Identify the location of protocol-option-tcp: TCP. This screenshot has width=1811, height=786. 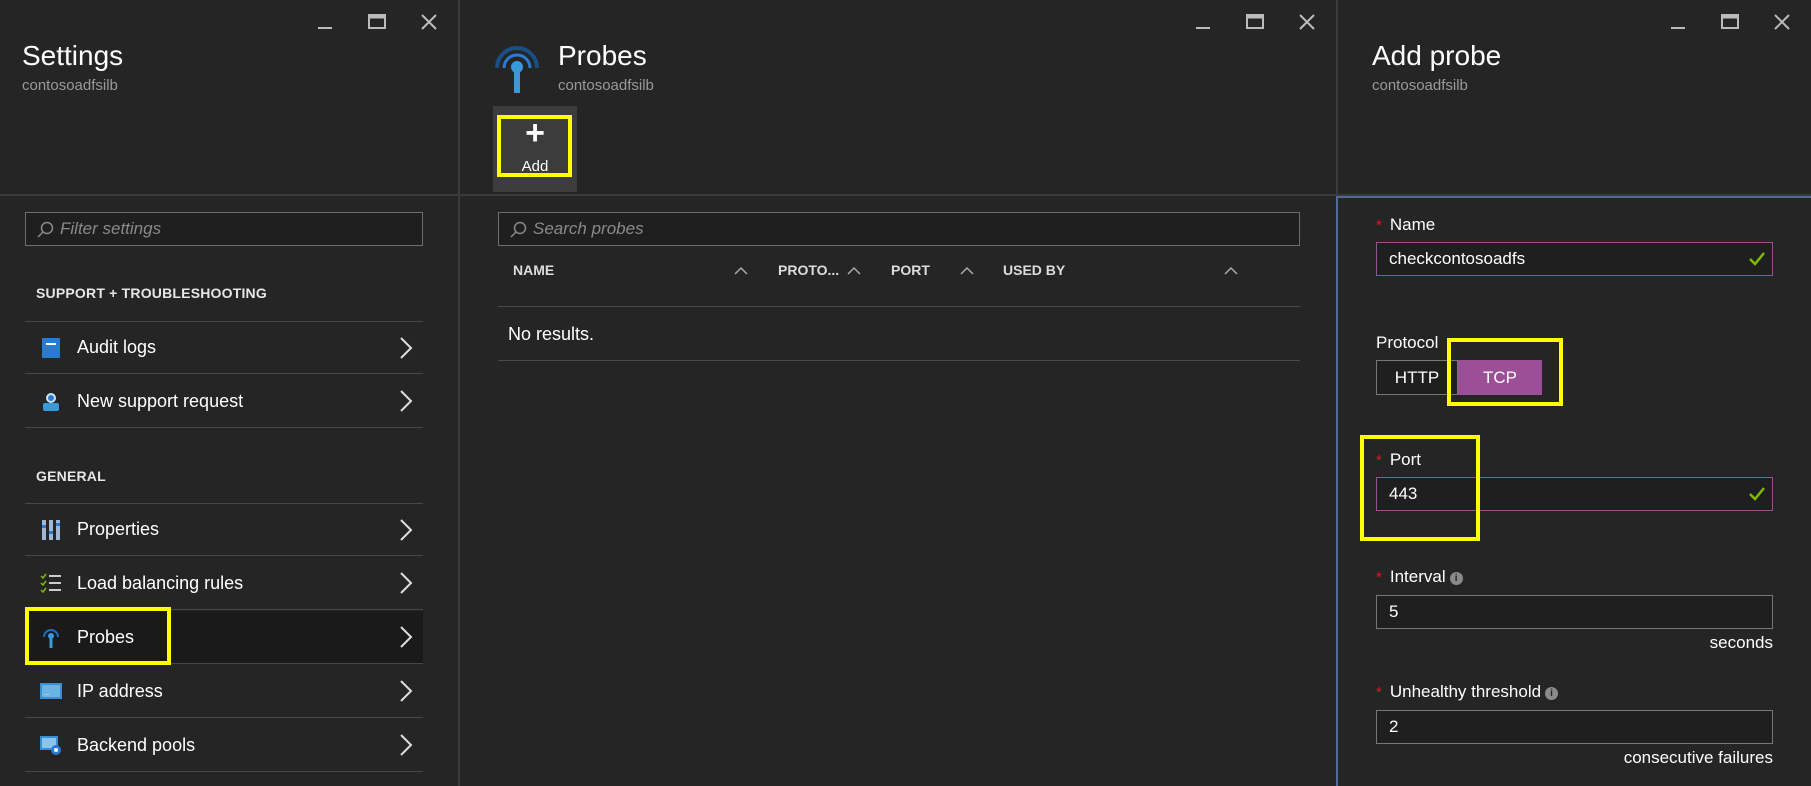
(1500, 377).